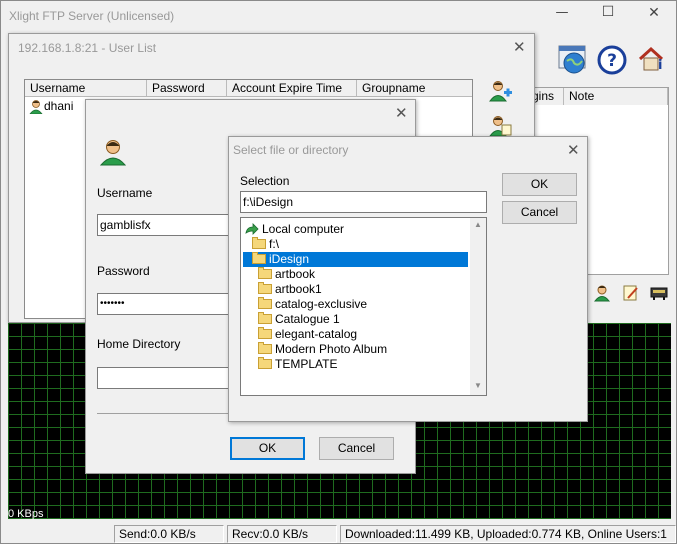 This screenshot has width=677, height=544. Describe the element at coordinates (291, 150) in the screenshot. I see `select-directory-title: Select file or directory` at that location.